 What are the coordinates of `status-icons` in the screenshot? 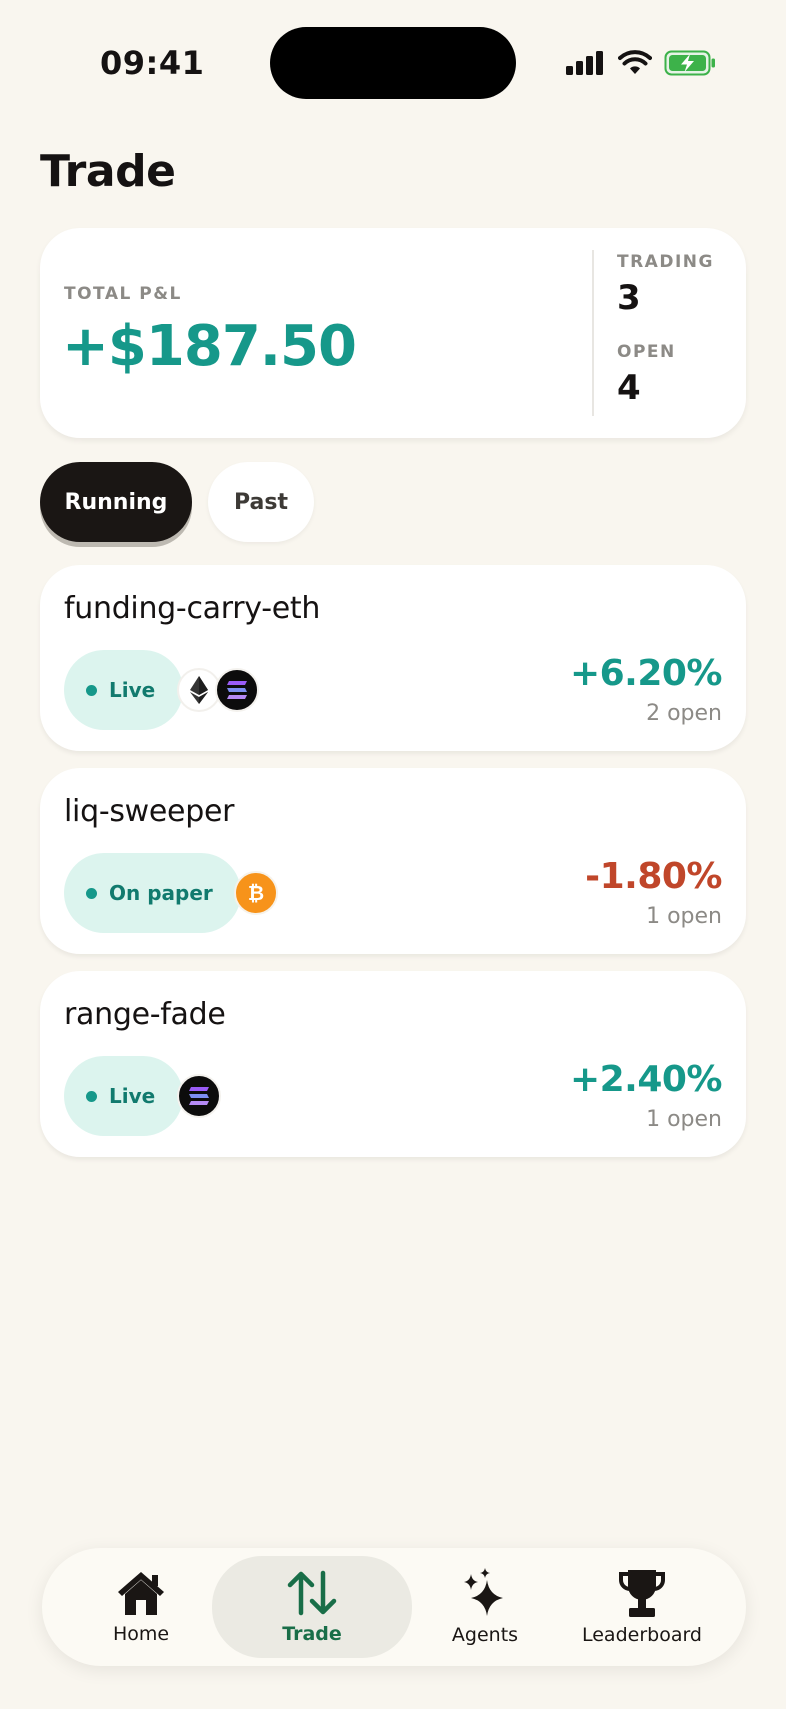 It's located at (641, 63).